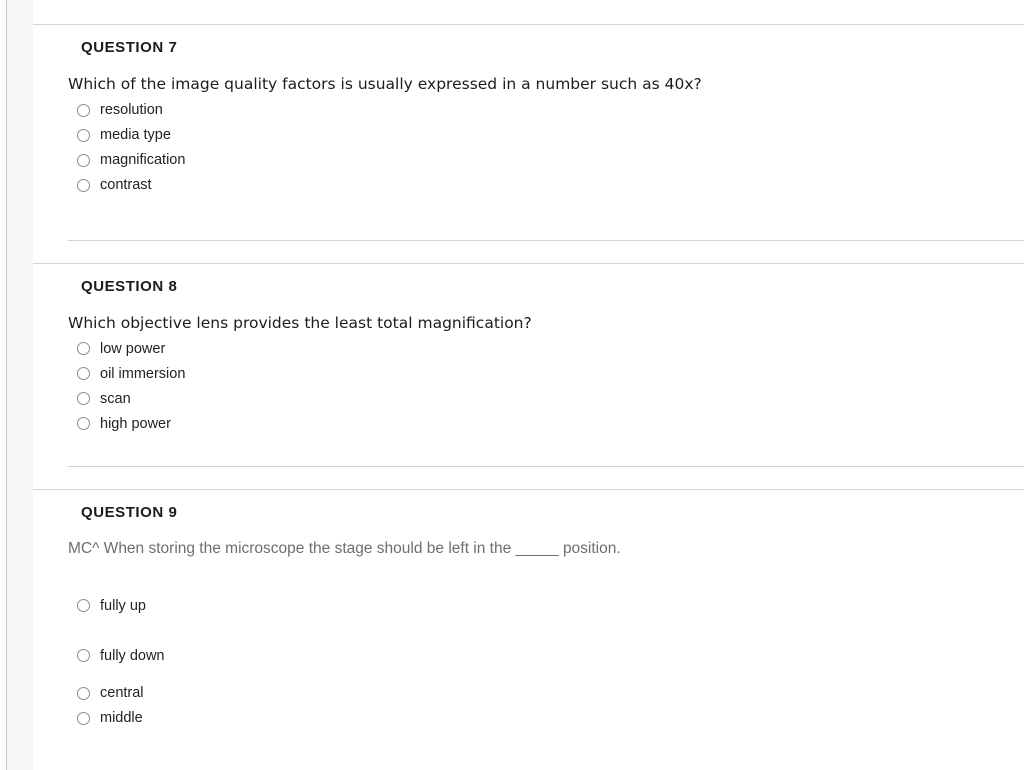 Image resolution: width=1024 pixels, height=770 pixels. Describe the element at coordinates (126, 185) in the screenshot. I see `option-label: contrast` at that location.